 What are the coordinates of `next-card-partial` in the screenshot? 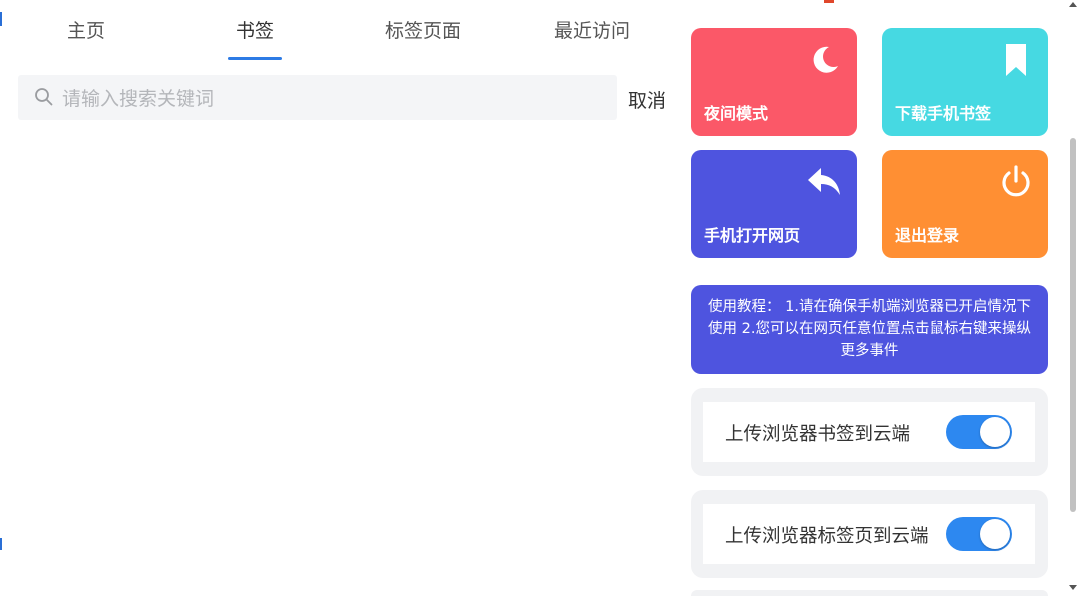 It's located at (869, 593).